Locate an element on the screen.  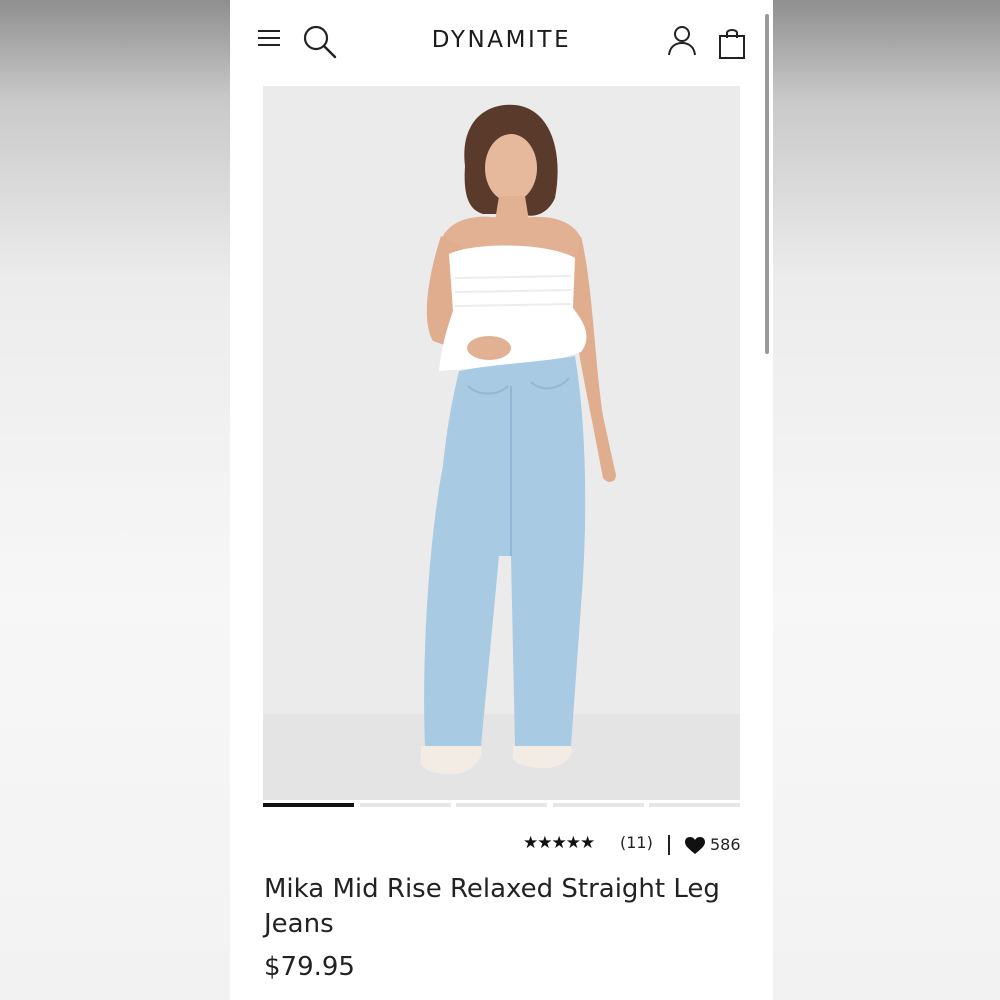
shopping-bag-icon is located at coordinates (732, 43).